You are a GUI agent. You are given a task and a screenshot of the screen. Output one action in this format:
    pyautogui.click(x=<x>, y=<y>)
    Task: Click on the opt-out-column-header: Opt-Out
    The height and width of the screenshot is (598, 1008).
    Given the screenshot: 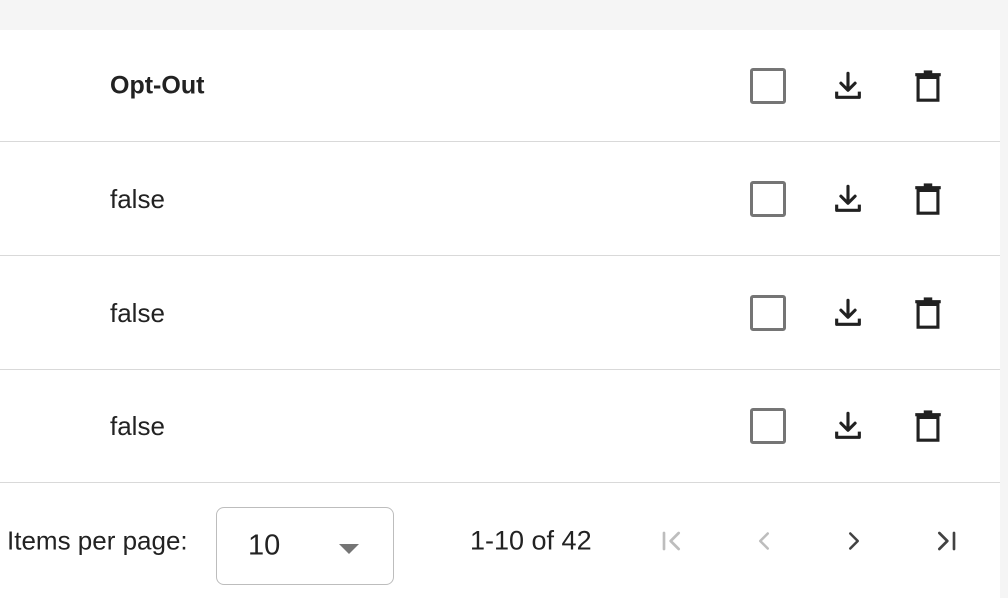 What is the action you would take?
    pyautogui.click(x=157, y=85)
    